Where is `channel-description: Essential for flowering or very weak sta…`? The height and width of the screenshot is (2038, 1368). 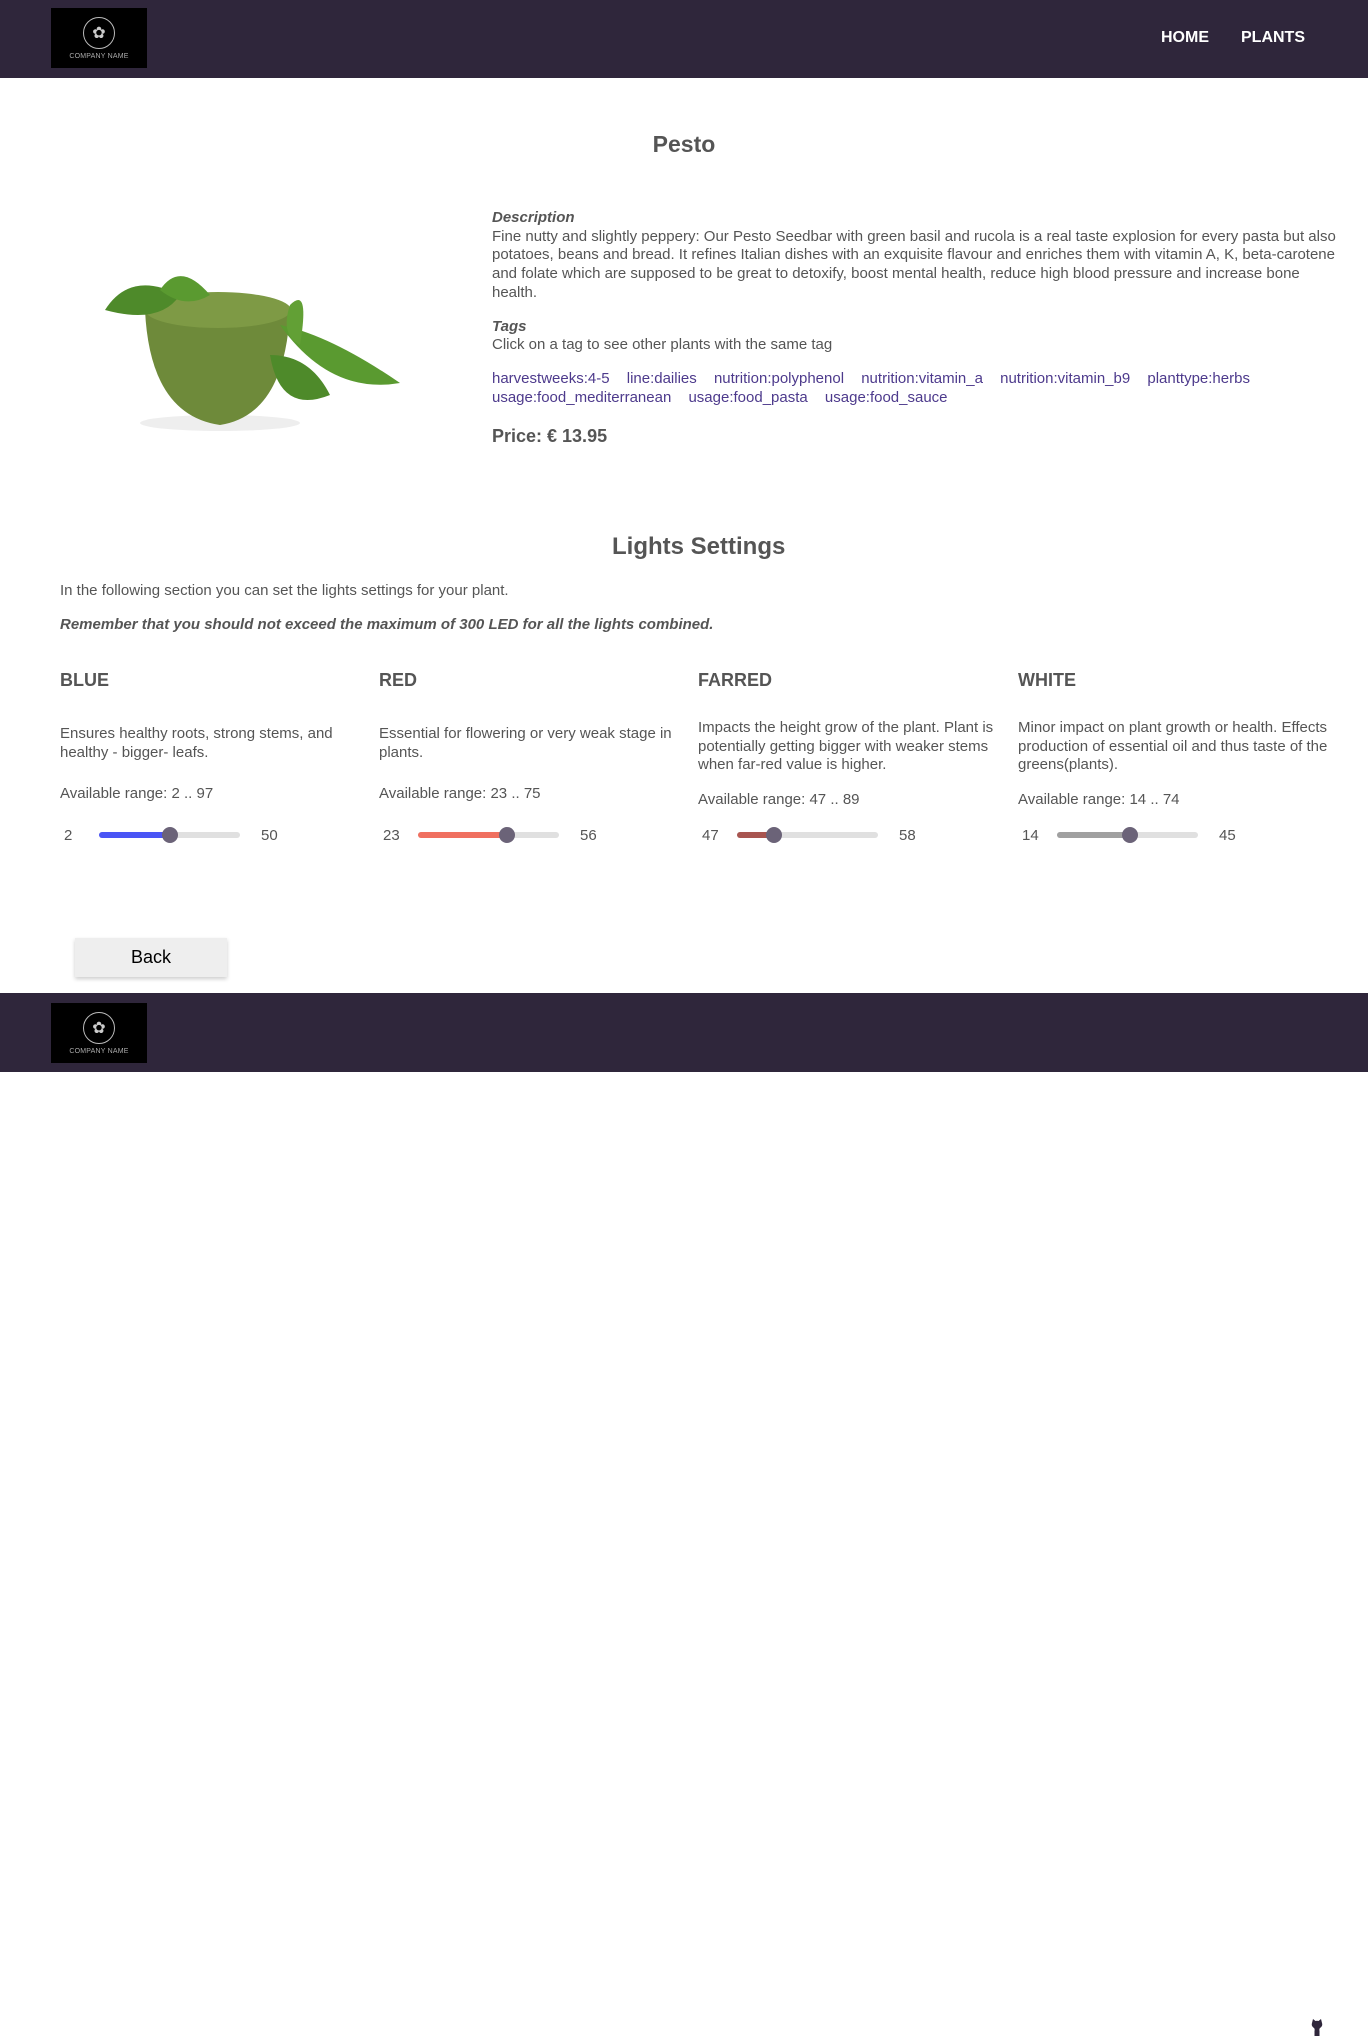 channel-description: Essential for flowering or very weak sta… is located at coordinates (525, 743).